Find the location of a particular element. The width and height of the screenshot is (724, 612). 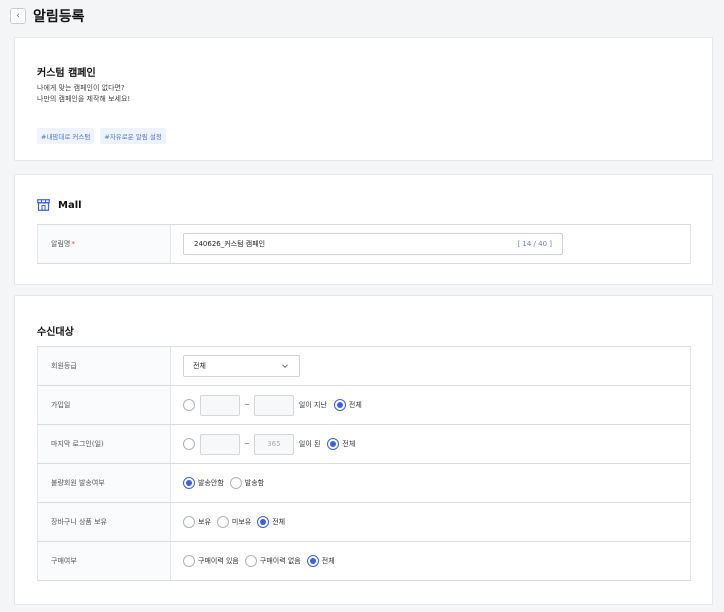

cart-option-2-label: 미보유 is located at coordinates (241, 522).